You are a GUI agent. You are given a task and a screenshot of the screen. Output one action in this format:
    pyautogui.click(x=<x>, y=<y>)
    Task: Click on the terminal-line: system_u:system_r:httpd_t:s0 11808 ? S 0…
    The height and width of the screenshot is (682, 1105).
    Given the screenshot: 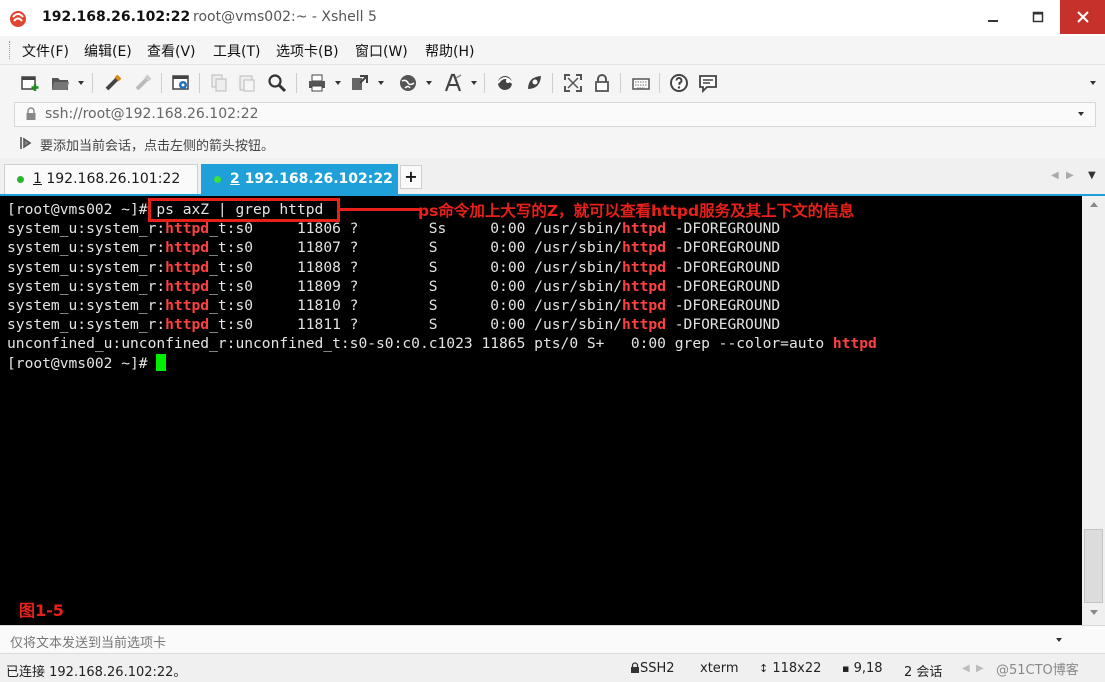 What is the action you would take?
    pyautogui.click(x=442, y=267)
    